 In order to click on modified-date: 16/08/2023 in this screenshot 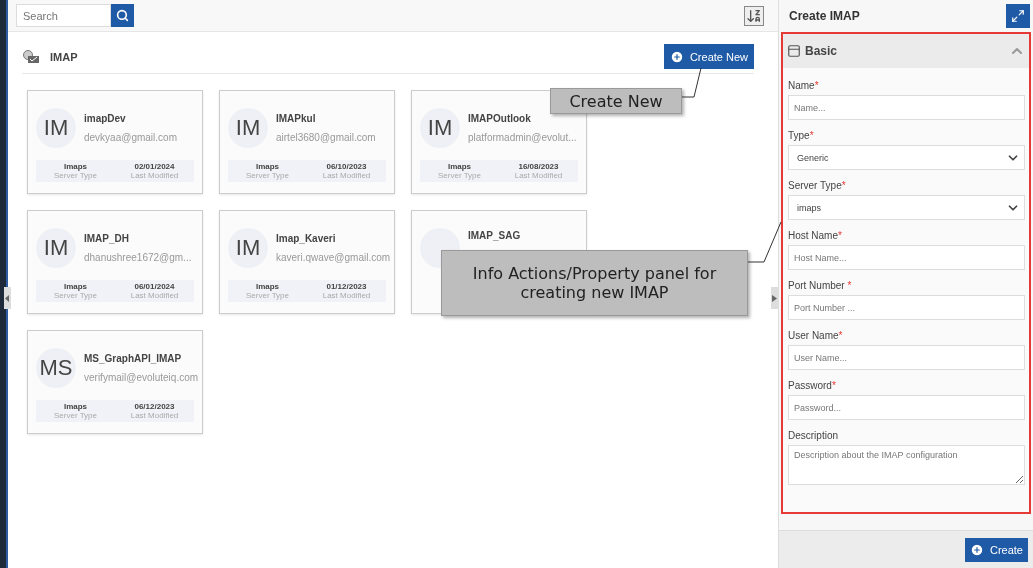, I will do `click(538, 166)`.